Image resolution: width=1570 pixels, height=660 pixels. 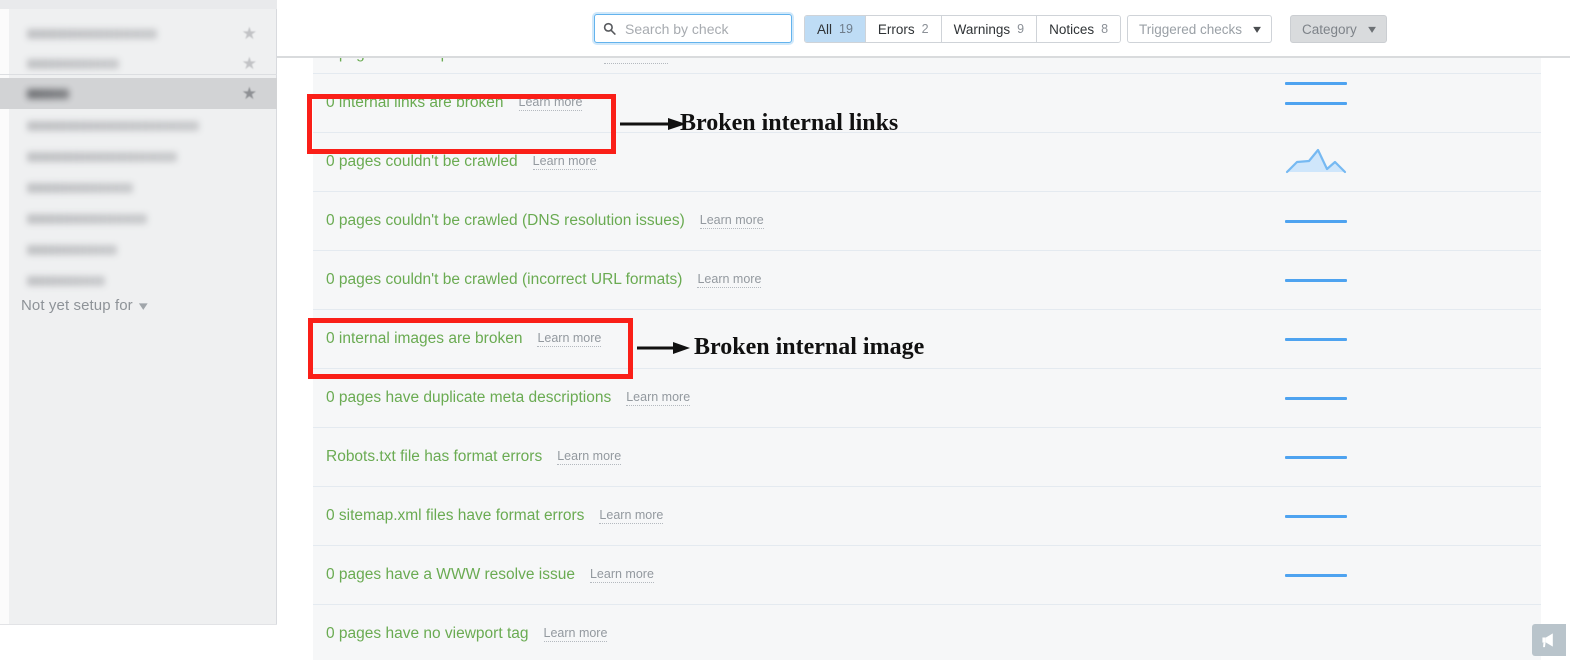 What do you see at coordinates (1105, 29) in the screenshot?
I see `filter-tab-count: 8` at bounding box center [1105, 29].